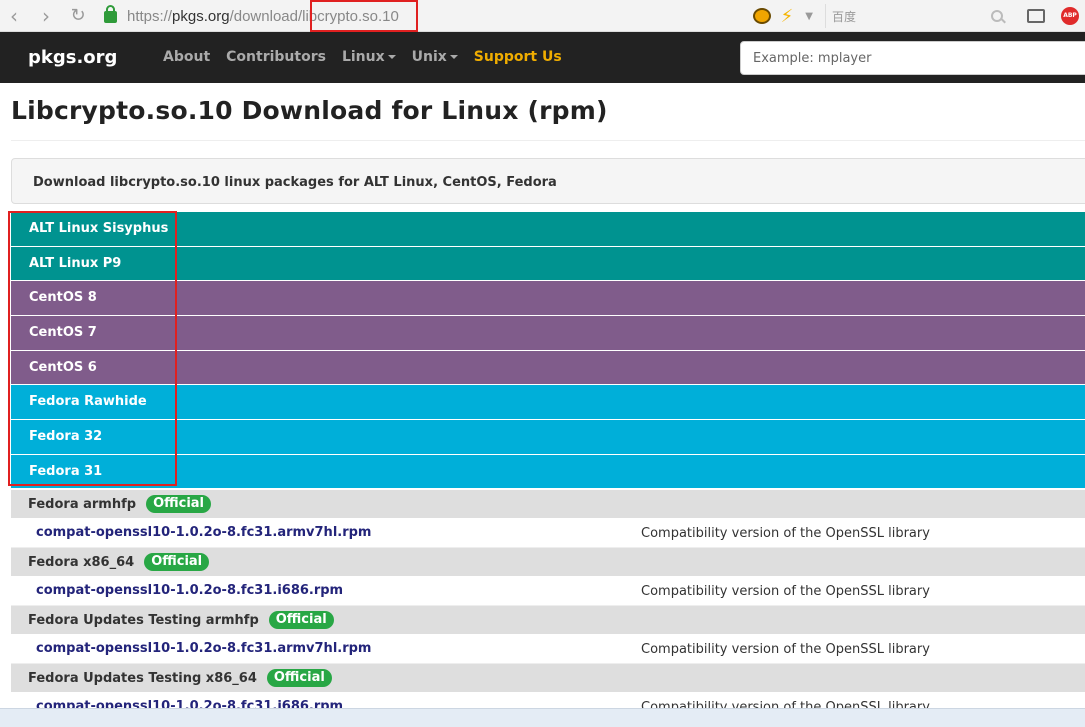  I want to click on repo-group-row: Fedora Updates Testing armhfp Official, so click(548, 620).